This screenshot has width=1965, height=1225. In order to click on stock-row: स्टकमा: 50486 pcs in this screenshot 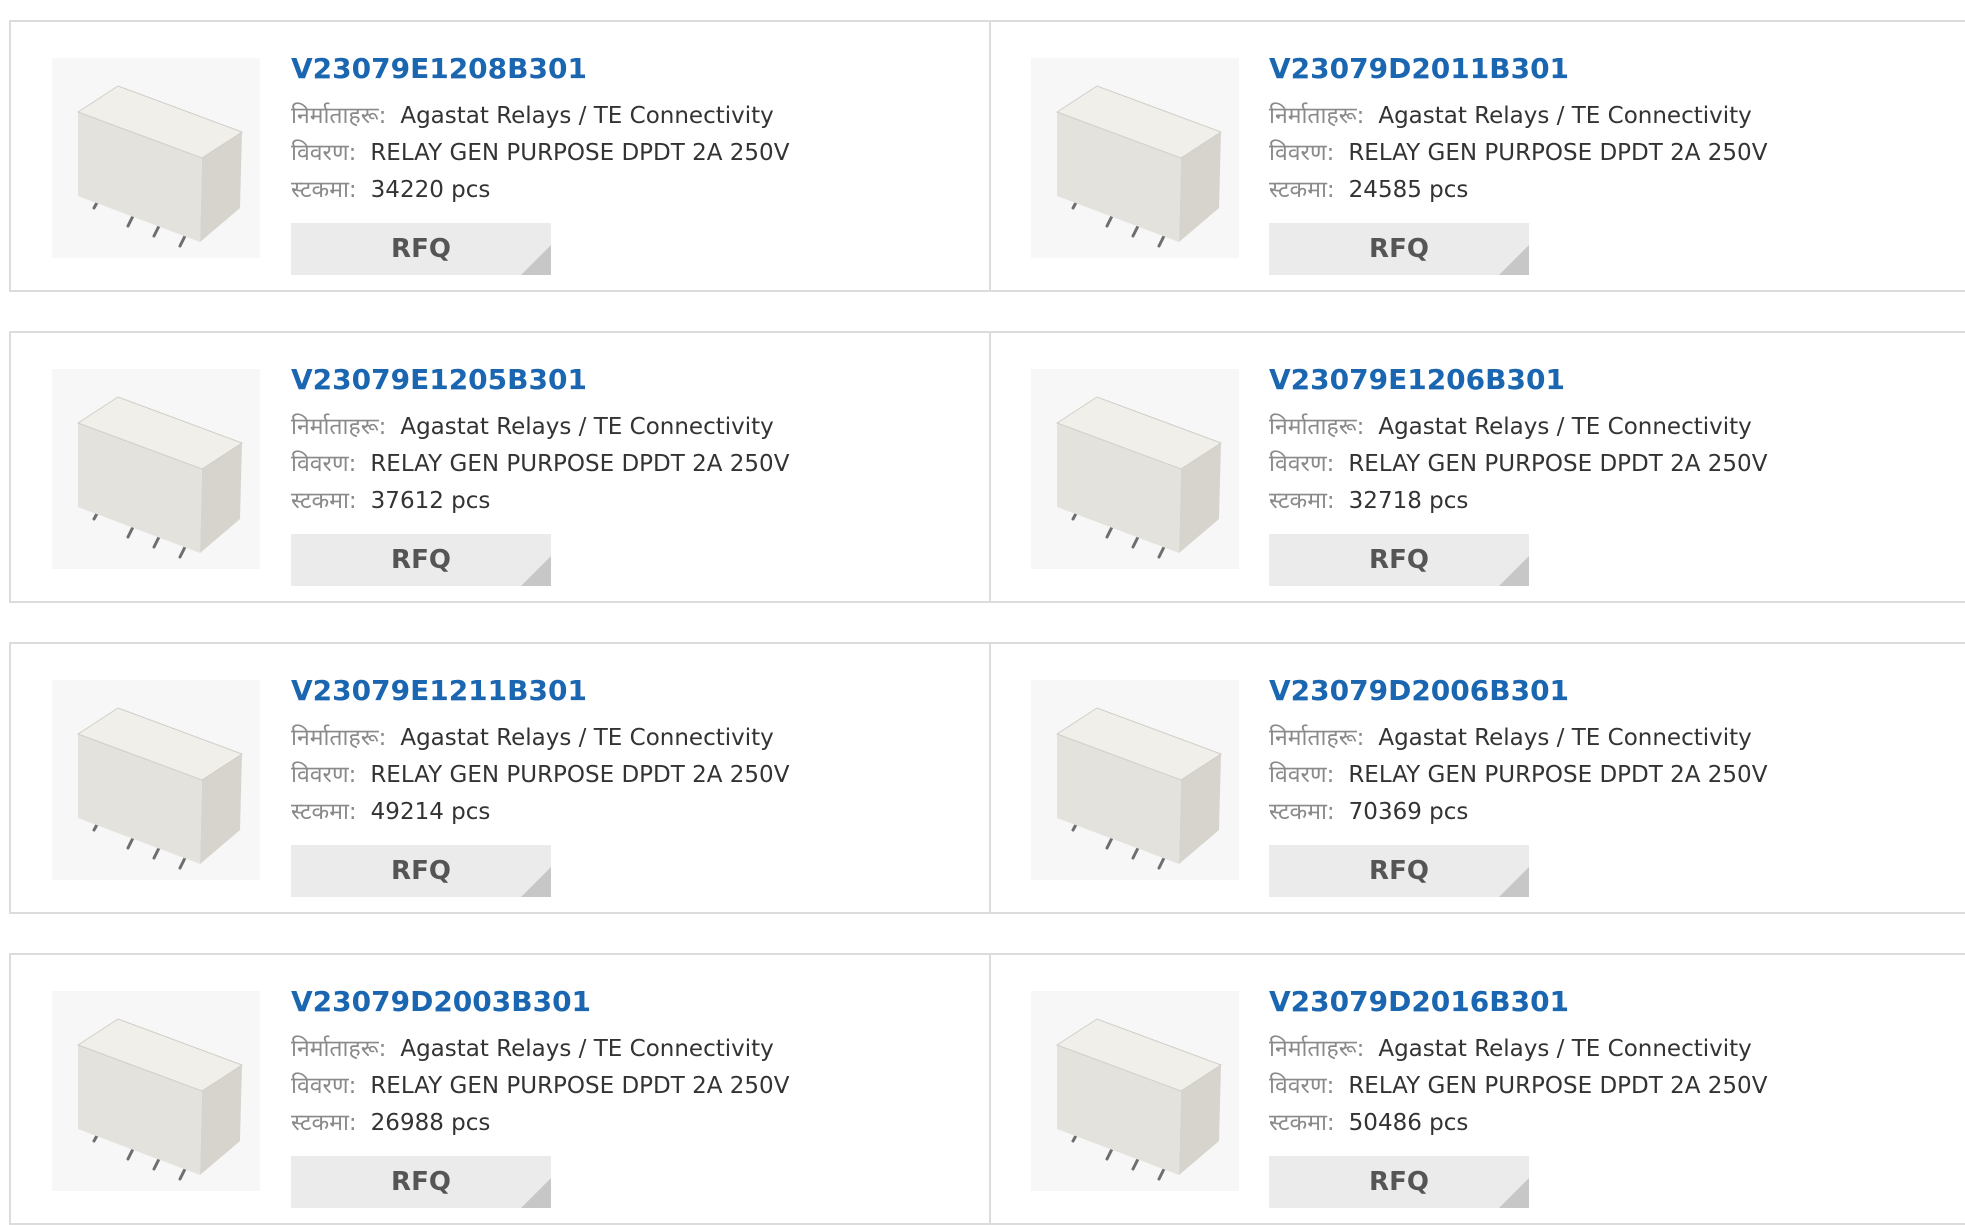, I will do `click(1609, 1123)`.